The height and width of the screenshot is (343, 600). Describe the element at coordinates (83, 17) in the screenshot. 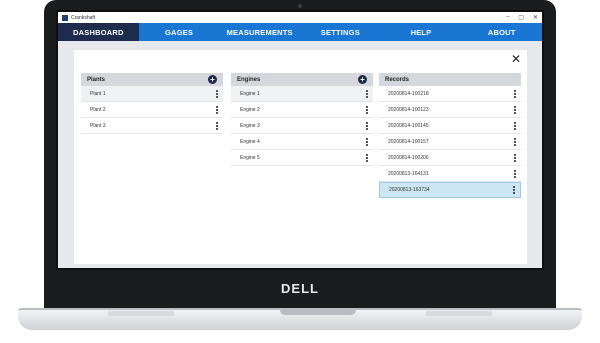

I see `window-title: Crankshaft` at that location.